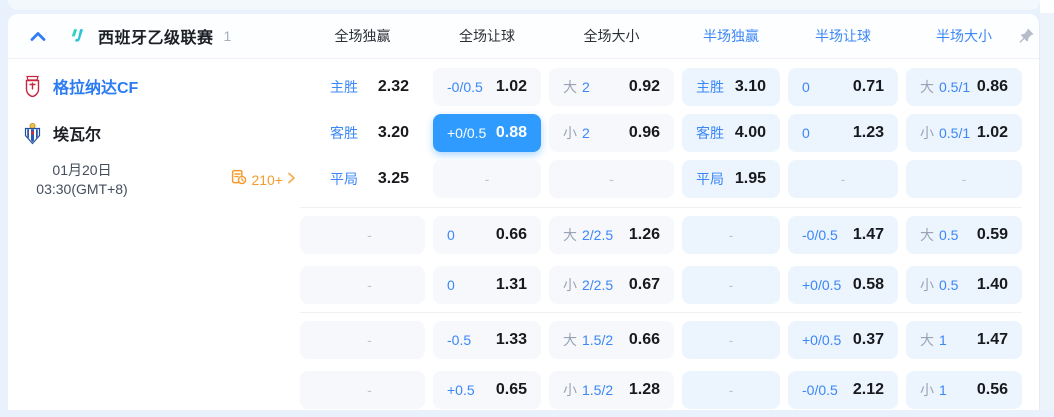  I want to click on odds-cell-hcp-selected: +0/0.5 0.88, so click(487, 133).